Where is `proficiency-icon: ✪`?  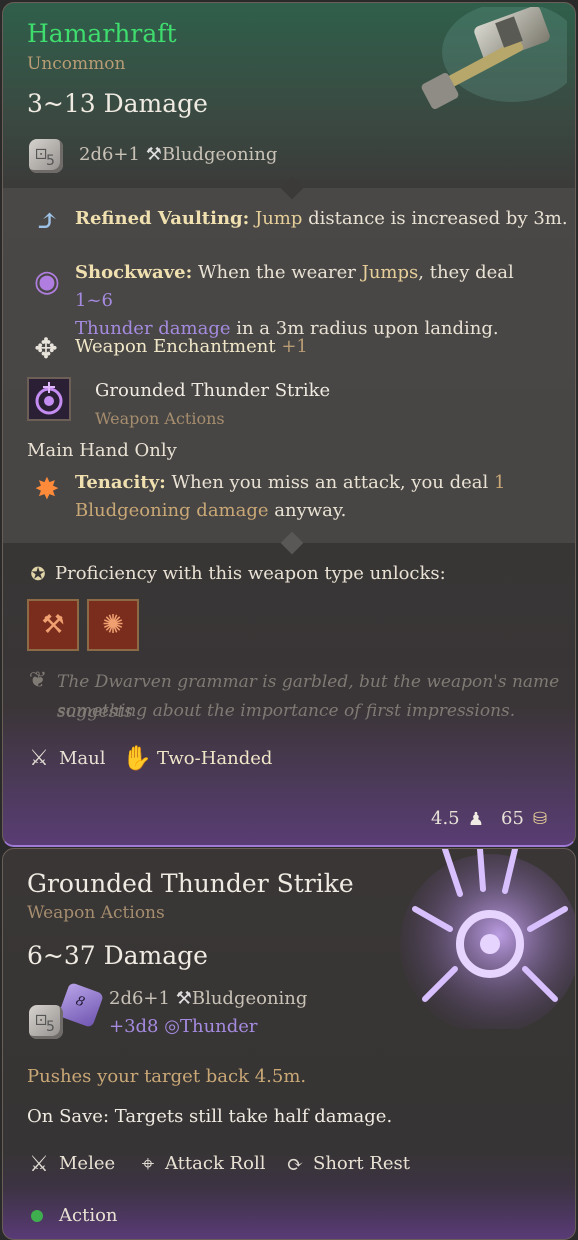
proficiency-icon: ✪ is located at coordinates (38, 574).